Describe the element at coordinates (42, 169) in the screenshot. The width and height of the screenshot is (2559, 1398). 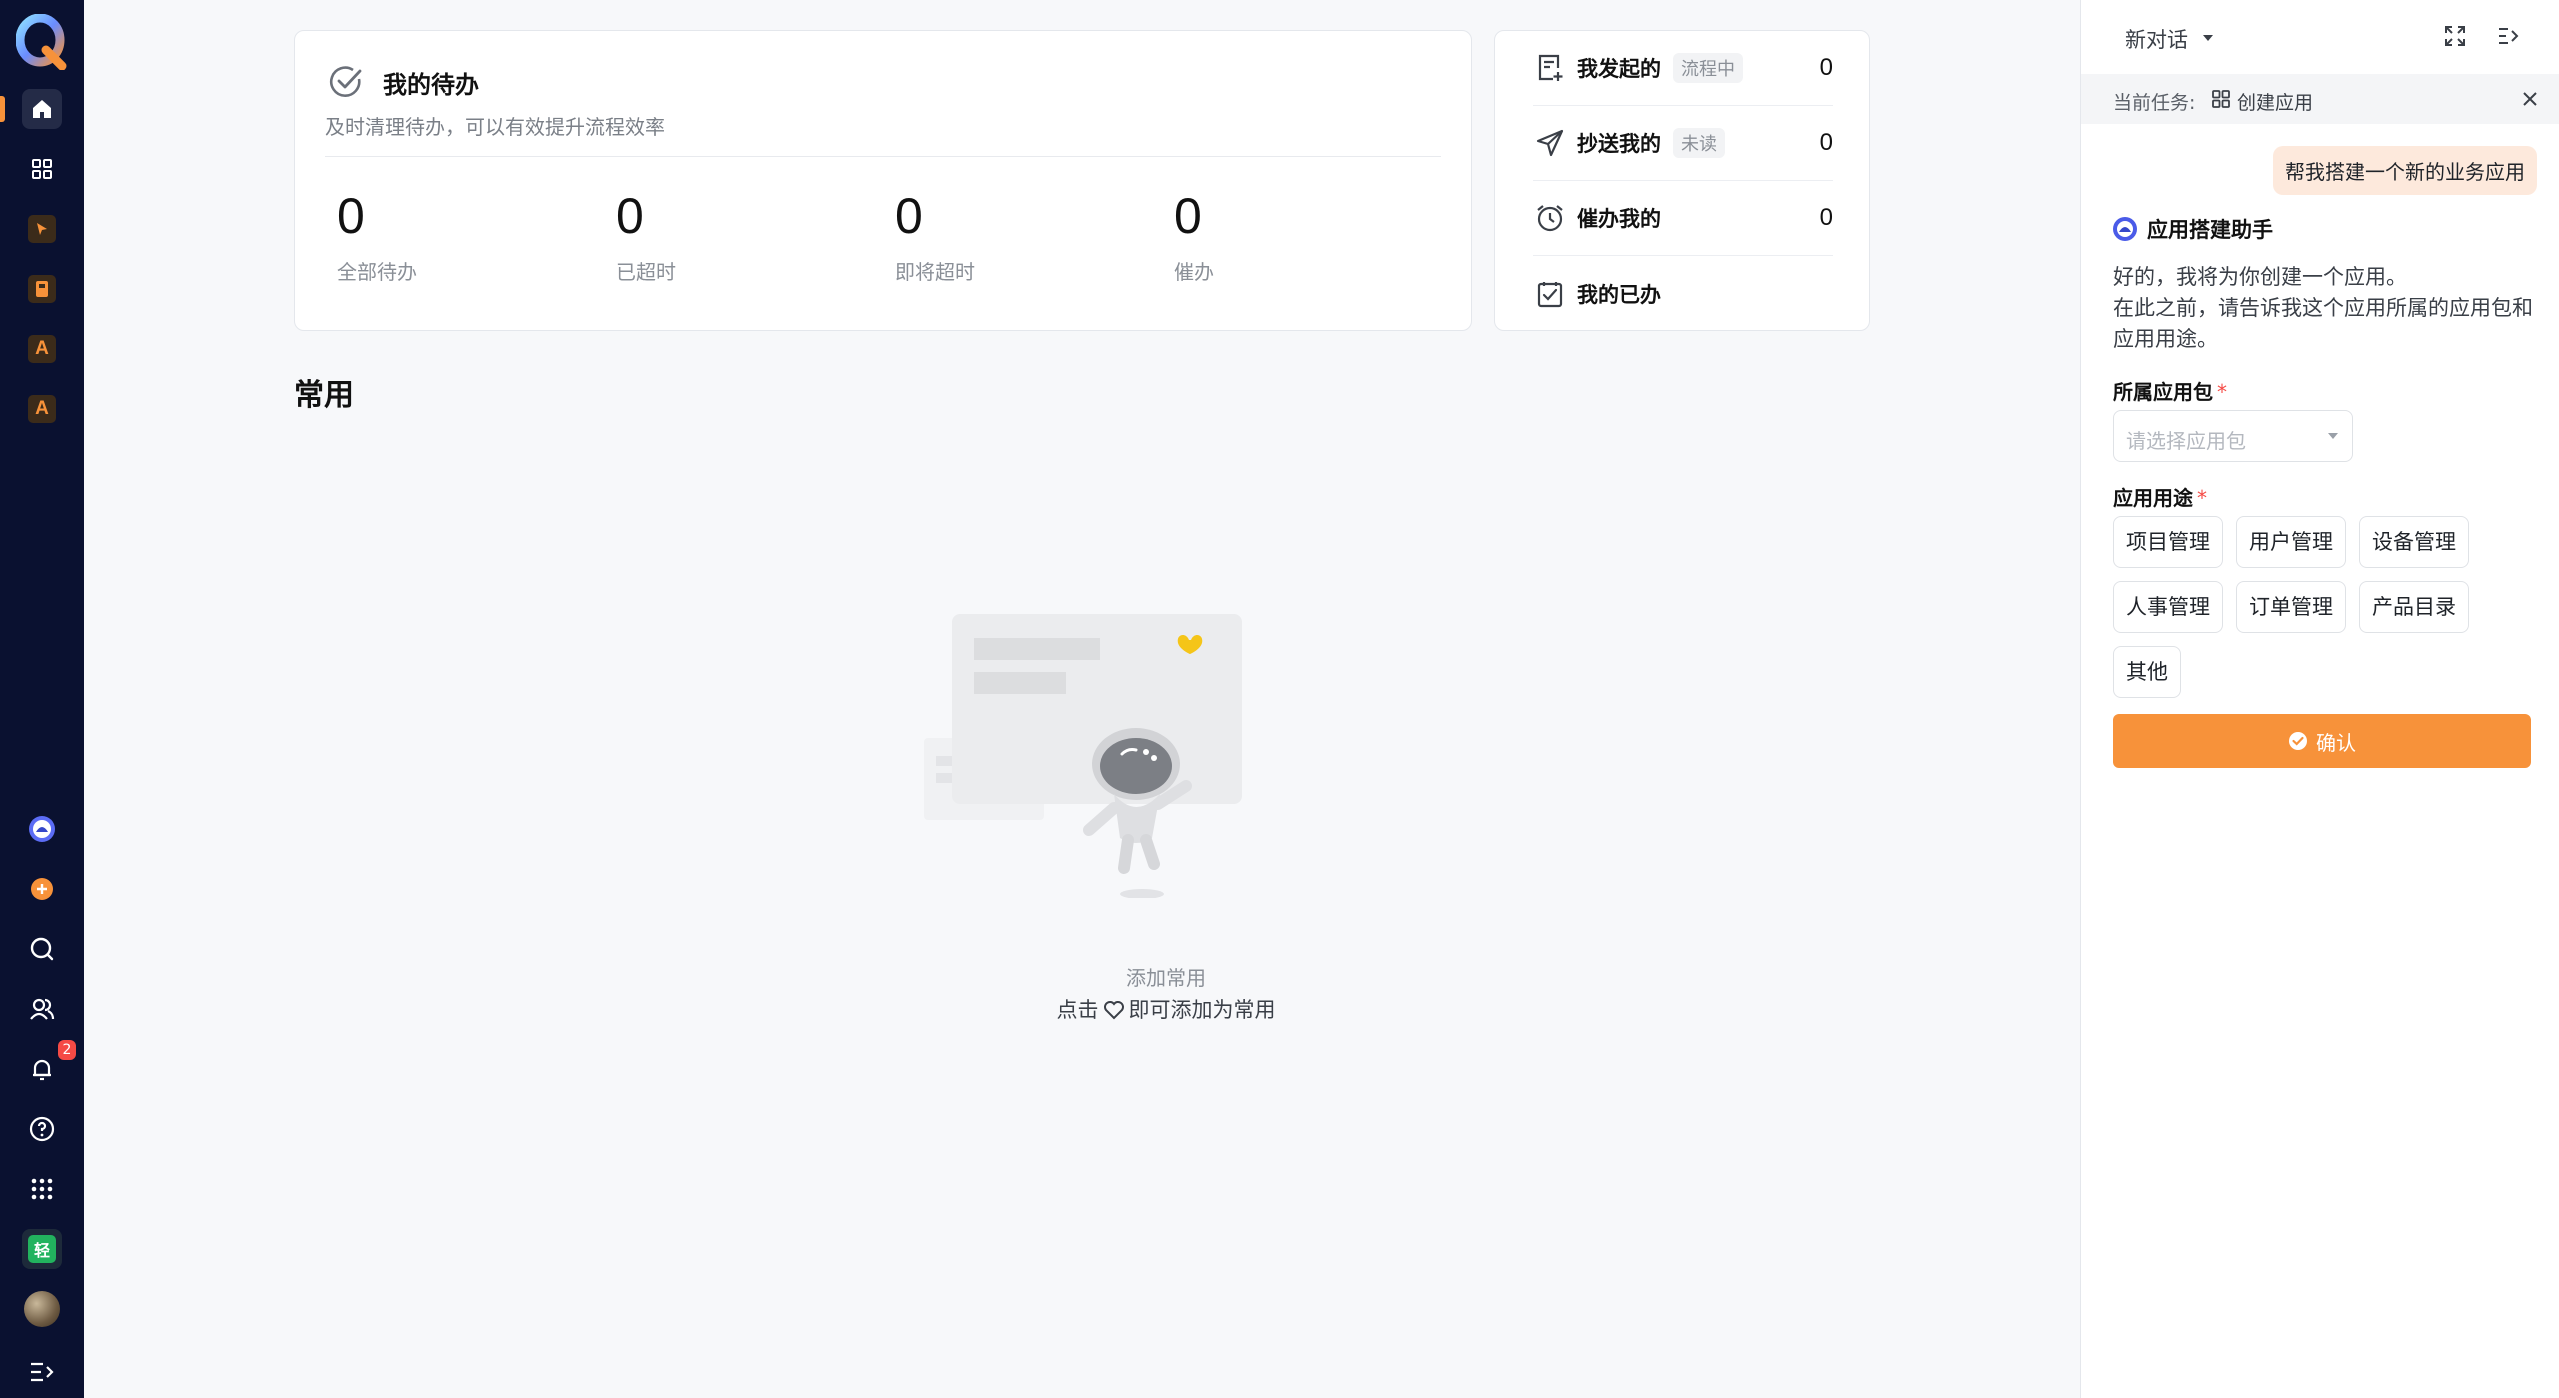
I see `nav-apps` at that location.